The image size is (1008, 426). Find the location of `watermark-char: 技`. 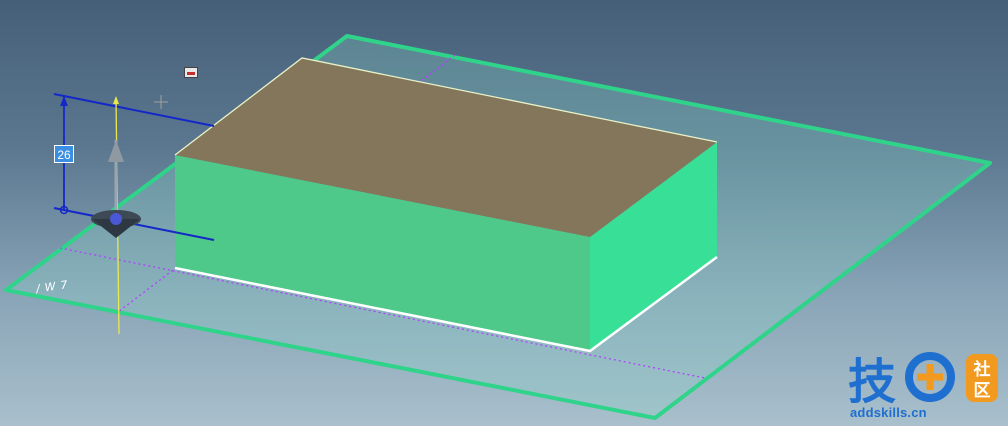

watermark-char: 技 is located at coordinates (872, 381).